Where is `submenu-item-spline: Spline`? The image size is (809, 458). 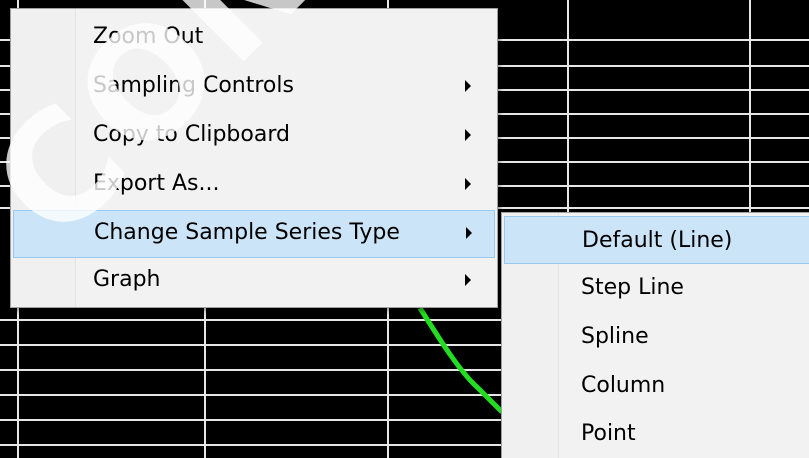
submenu-item-spline: Spline is located at coordinates (656, 337).